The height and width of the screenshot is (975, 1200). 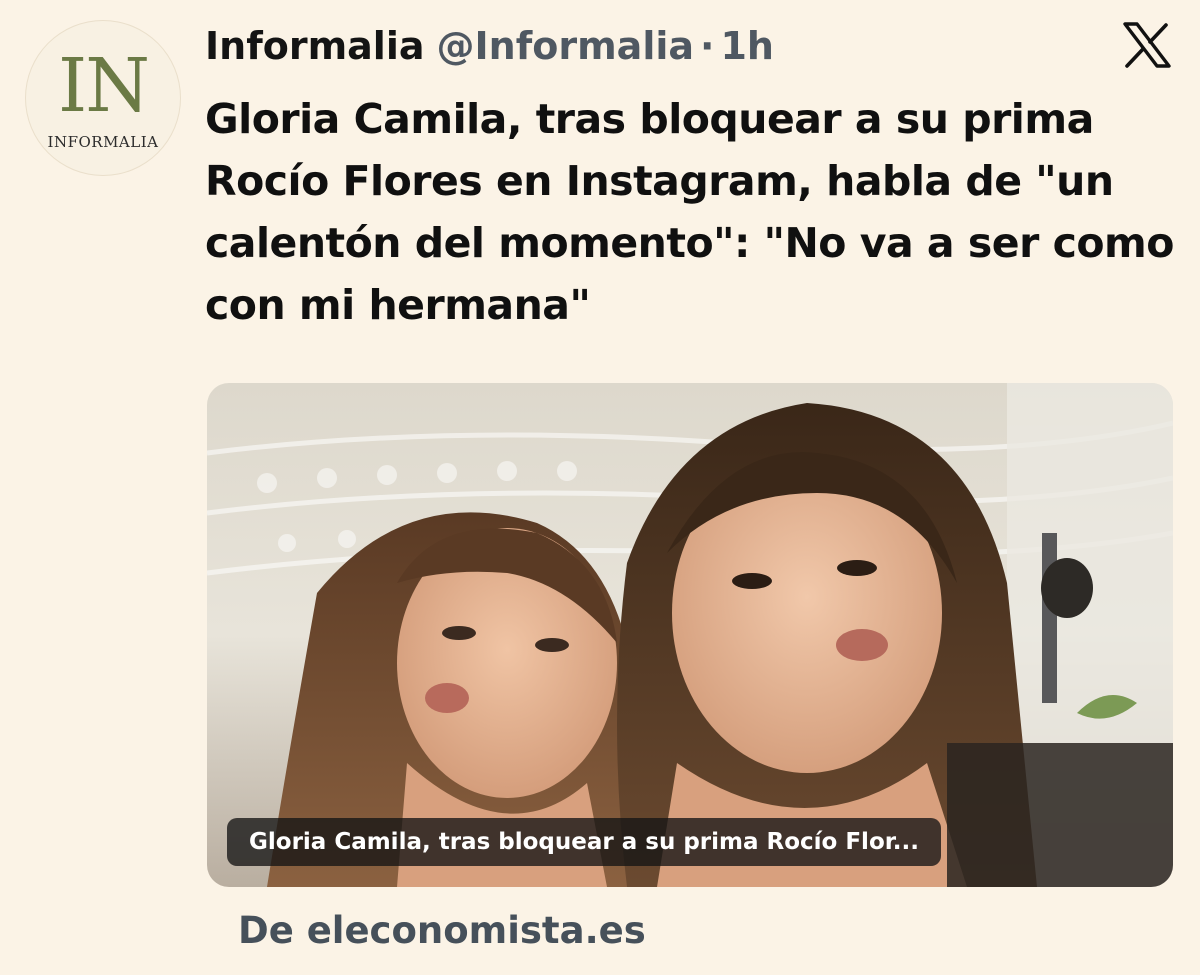 I want to click on link-source: De eleconomista.es, so click(x=442, y=931).